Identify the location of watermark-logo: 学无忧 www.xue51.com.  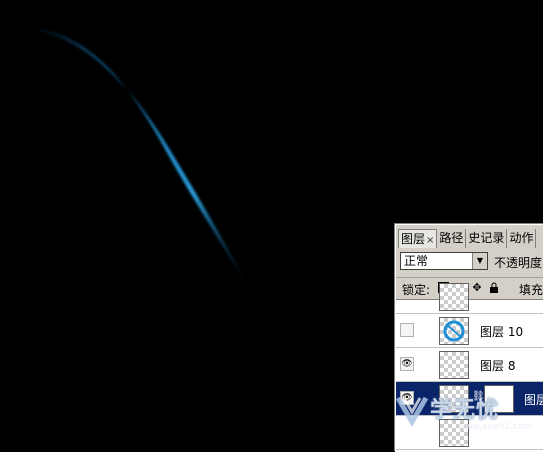
(462, 412).